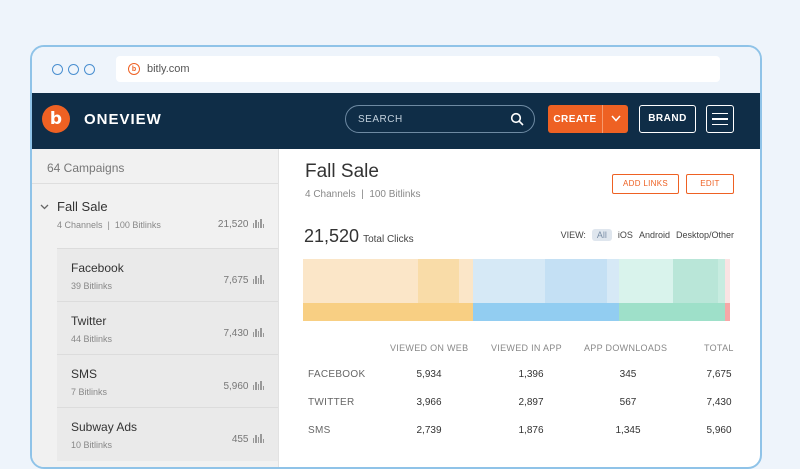 The width and height of the screenshot is (800, 469). What do you see at coordinates (509, 281) in the screenshot?
I see `chart-segment-app-light` at bounding box center [509, 281].